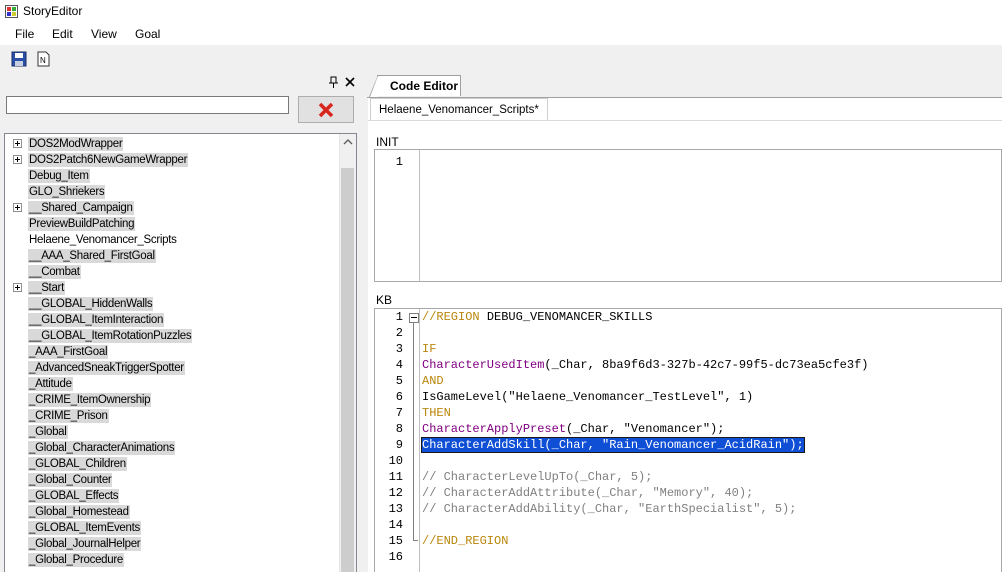 Image resolution: width=1002 pixels, height=572 pixels. I want to click on tree-item: _Global_Homestead, so click(173, 512).